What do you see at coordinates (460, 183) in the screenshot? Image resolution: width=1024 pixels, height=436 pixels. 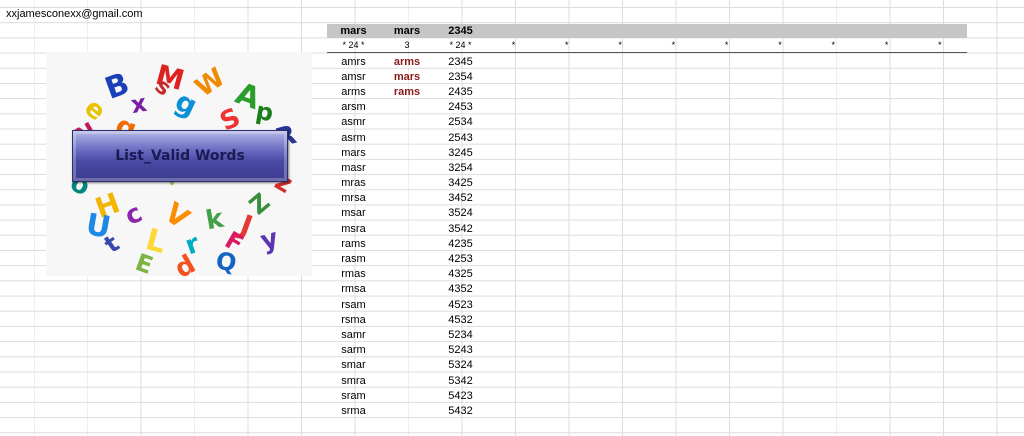 I see `code-cell: 3425` at bounding box center [460, 183].